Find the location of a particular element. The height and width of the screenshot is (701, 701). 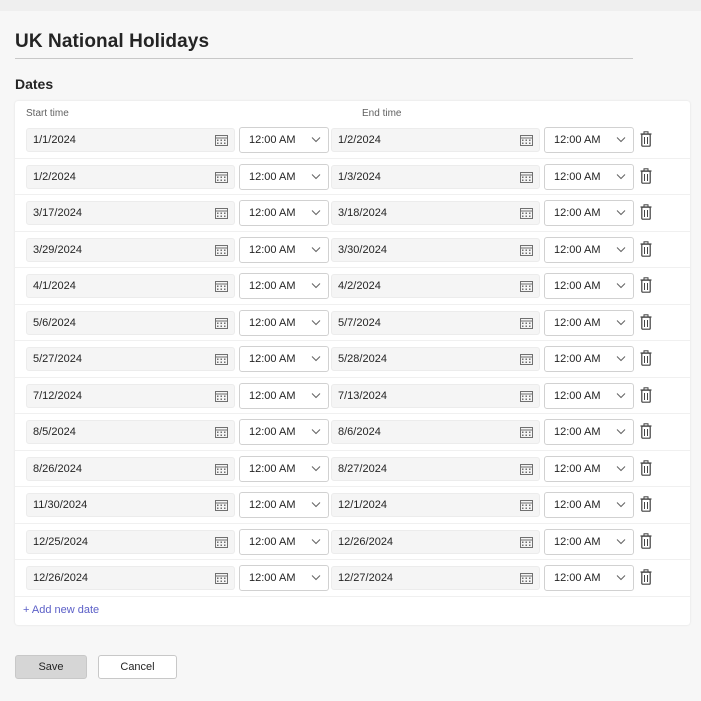

start-date-input: 1/2/2024 is located at coordinates (130, 176).